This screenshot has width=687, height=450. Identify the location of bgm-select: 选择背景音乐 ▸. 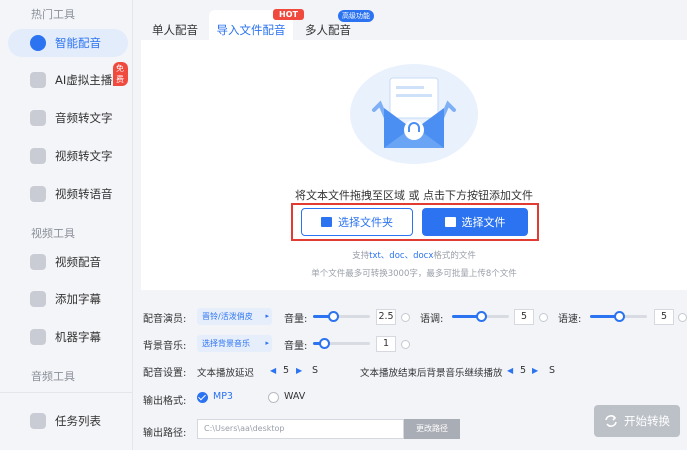
(234, 343).